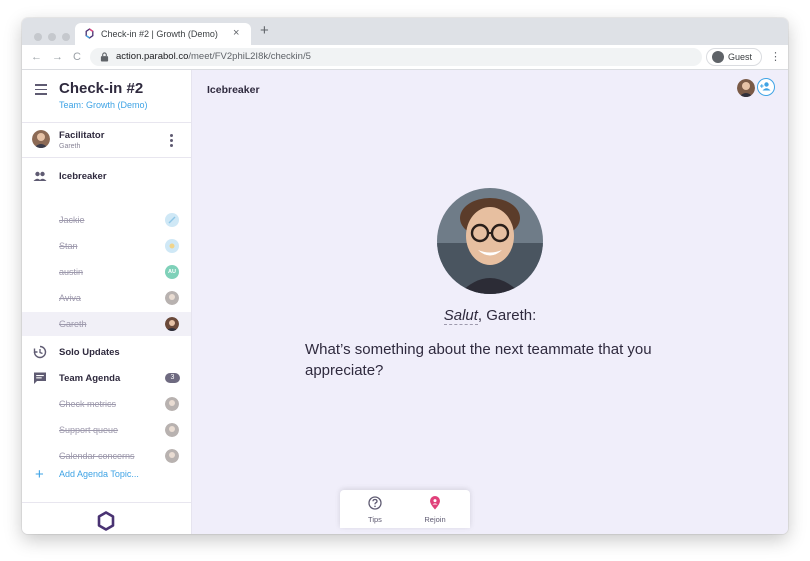 The image size is (810, 561). Describe the element at coordinates (435, 519) in the screenshot. I see `rejoin-label: Rejoin` at that location.